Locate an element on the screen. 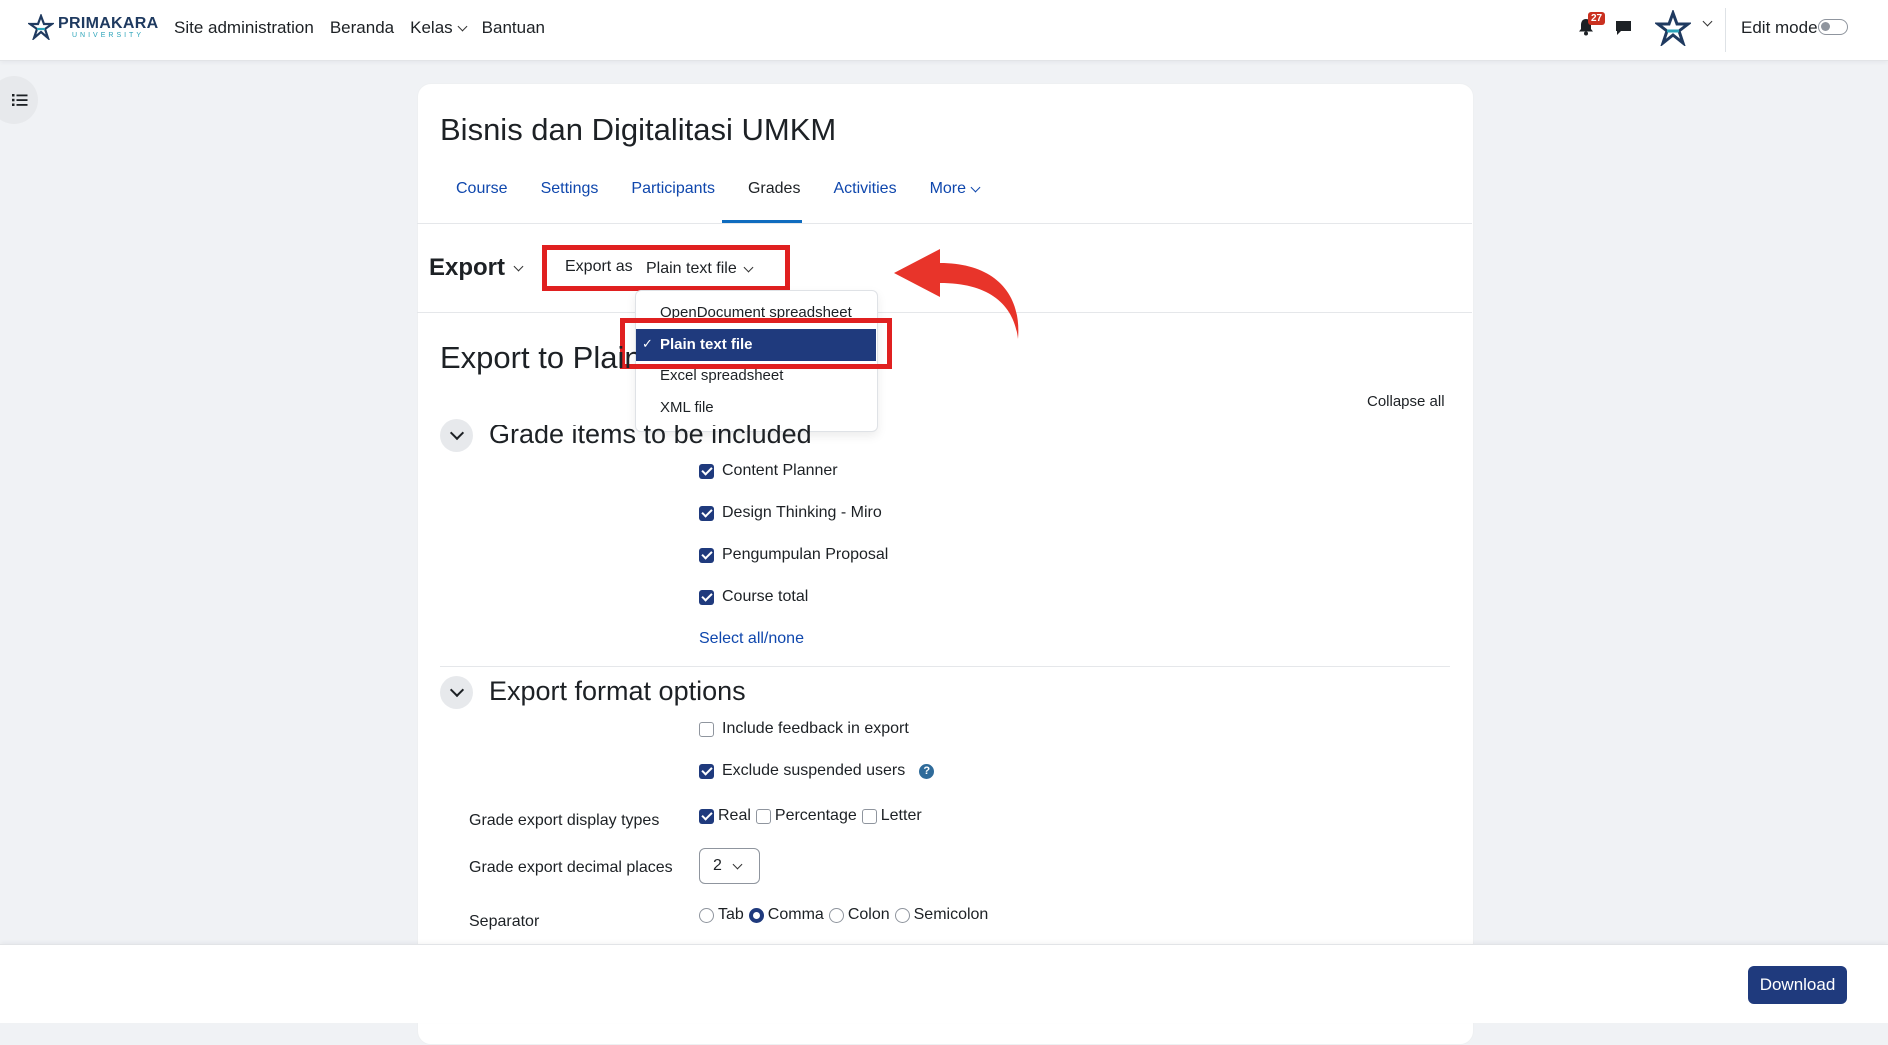 The height and width of the screenshot is (1045, 1888). nav-beranda: Beranda is located at coordinates (362, 28).